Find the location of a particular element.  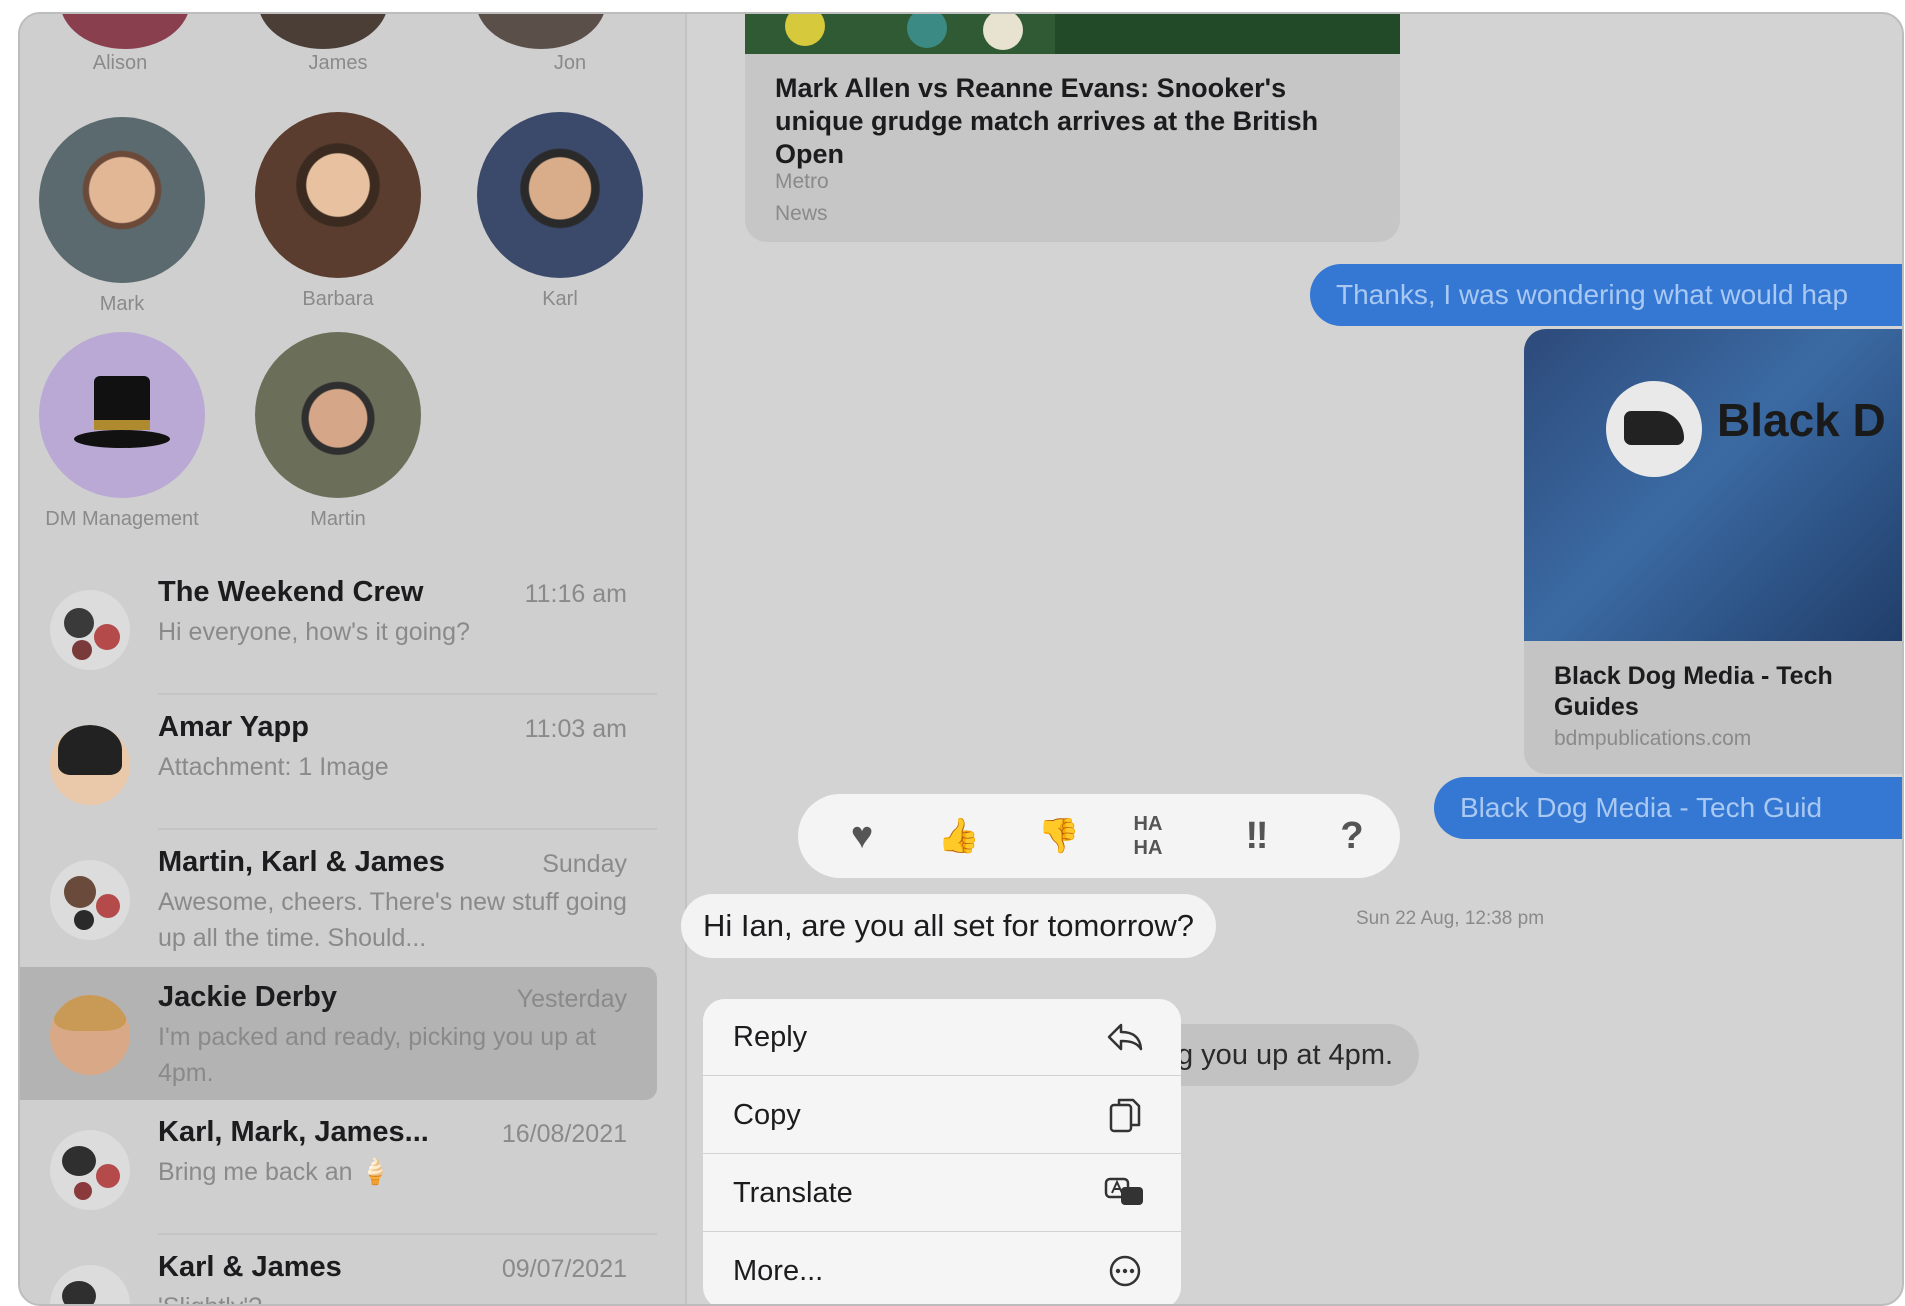

conversation-time: 16/08/2021 is located at coordinates (564, 1134).